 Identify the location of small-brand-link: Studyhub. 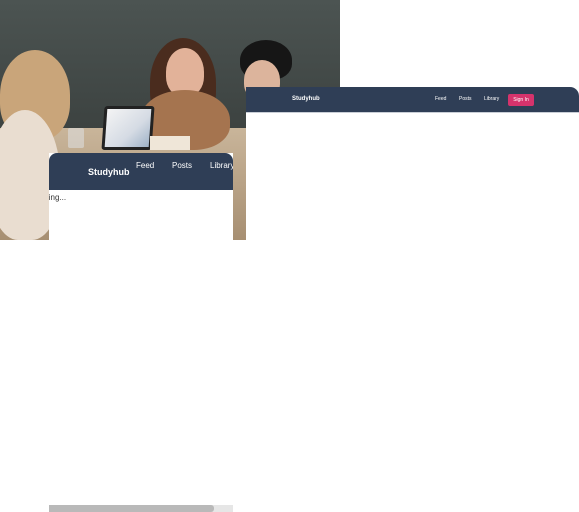
(109, 172).